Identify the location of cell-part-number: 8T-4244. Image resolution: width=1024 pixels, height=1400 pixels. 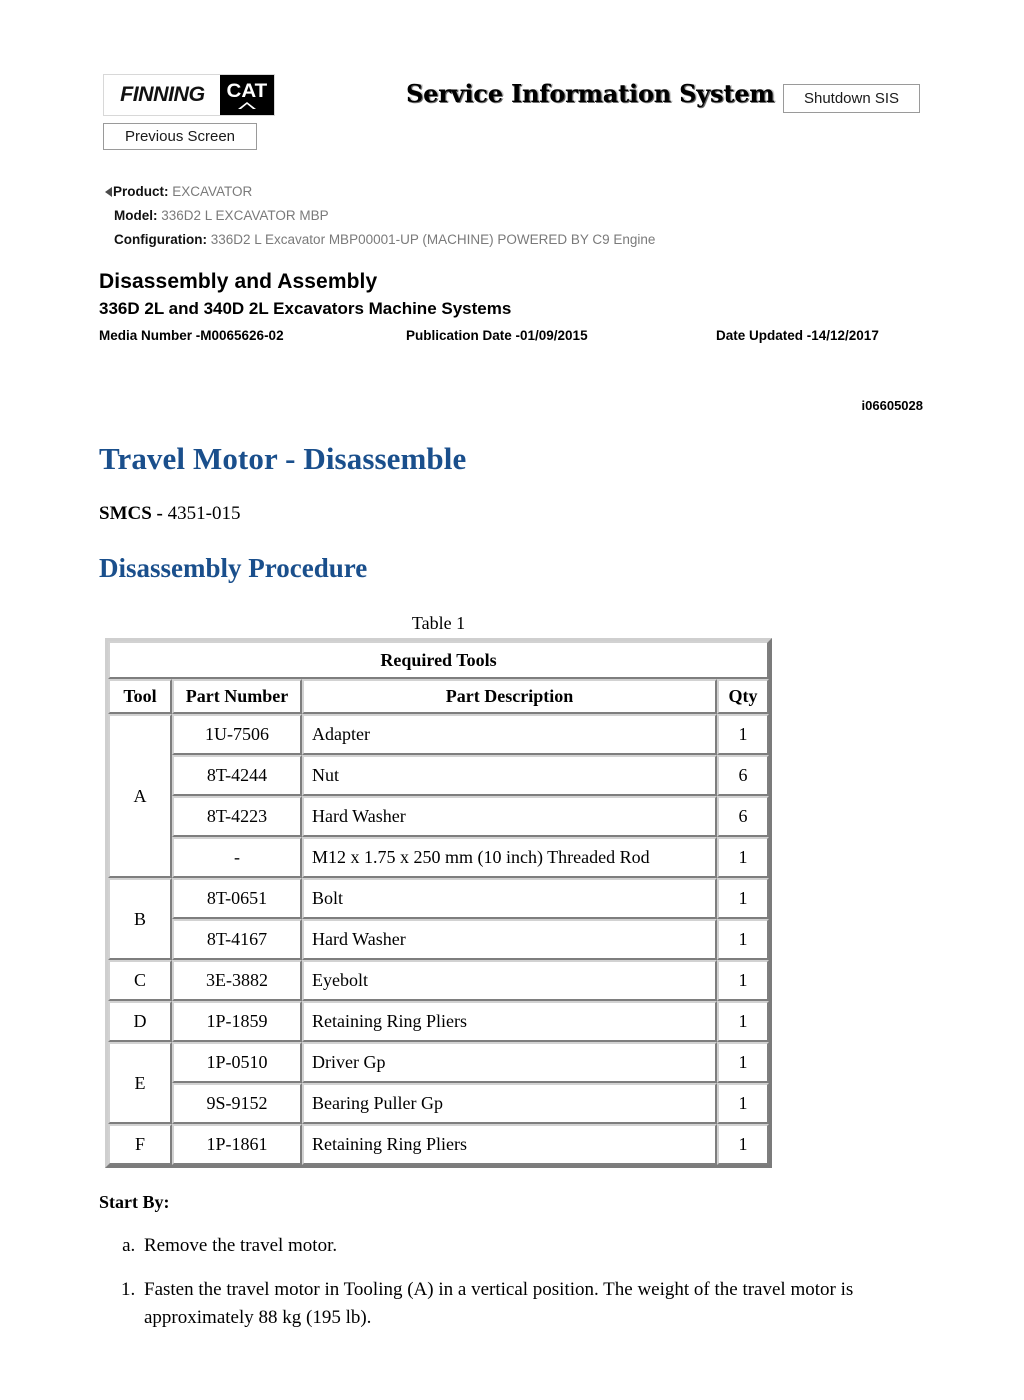
(237, 775).